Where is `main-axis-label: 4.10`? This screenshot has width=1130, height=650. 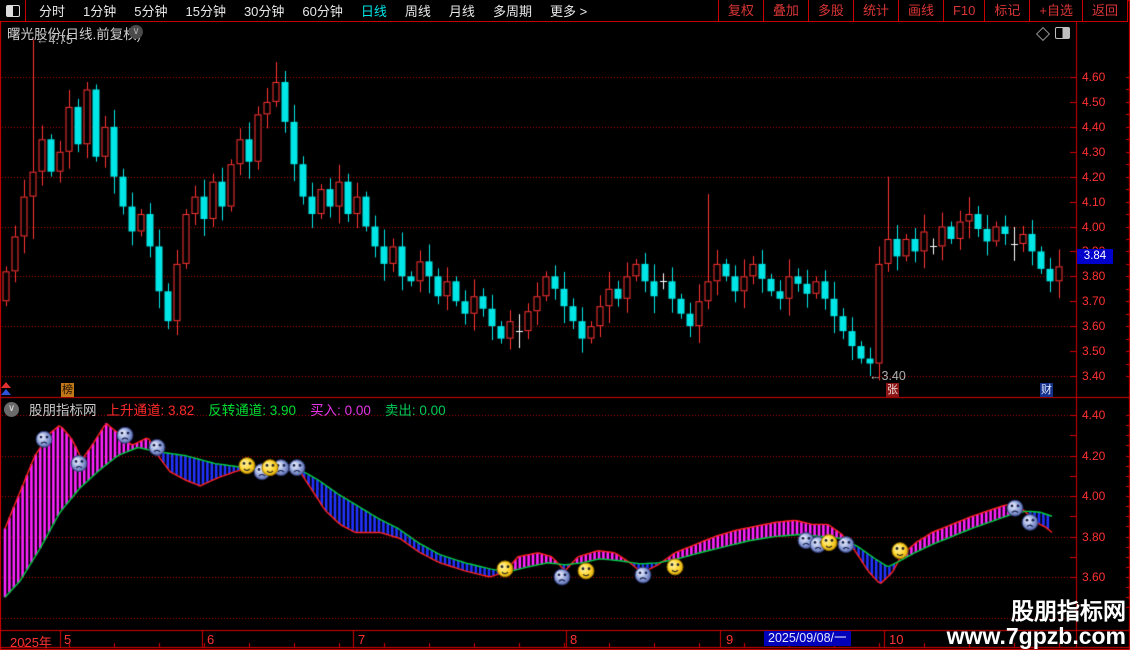
main-axis-label: 4.10 is located at coordinates (1094, 201).